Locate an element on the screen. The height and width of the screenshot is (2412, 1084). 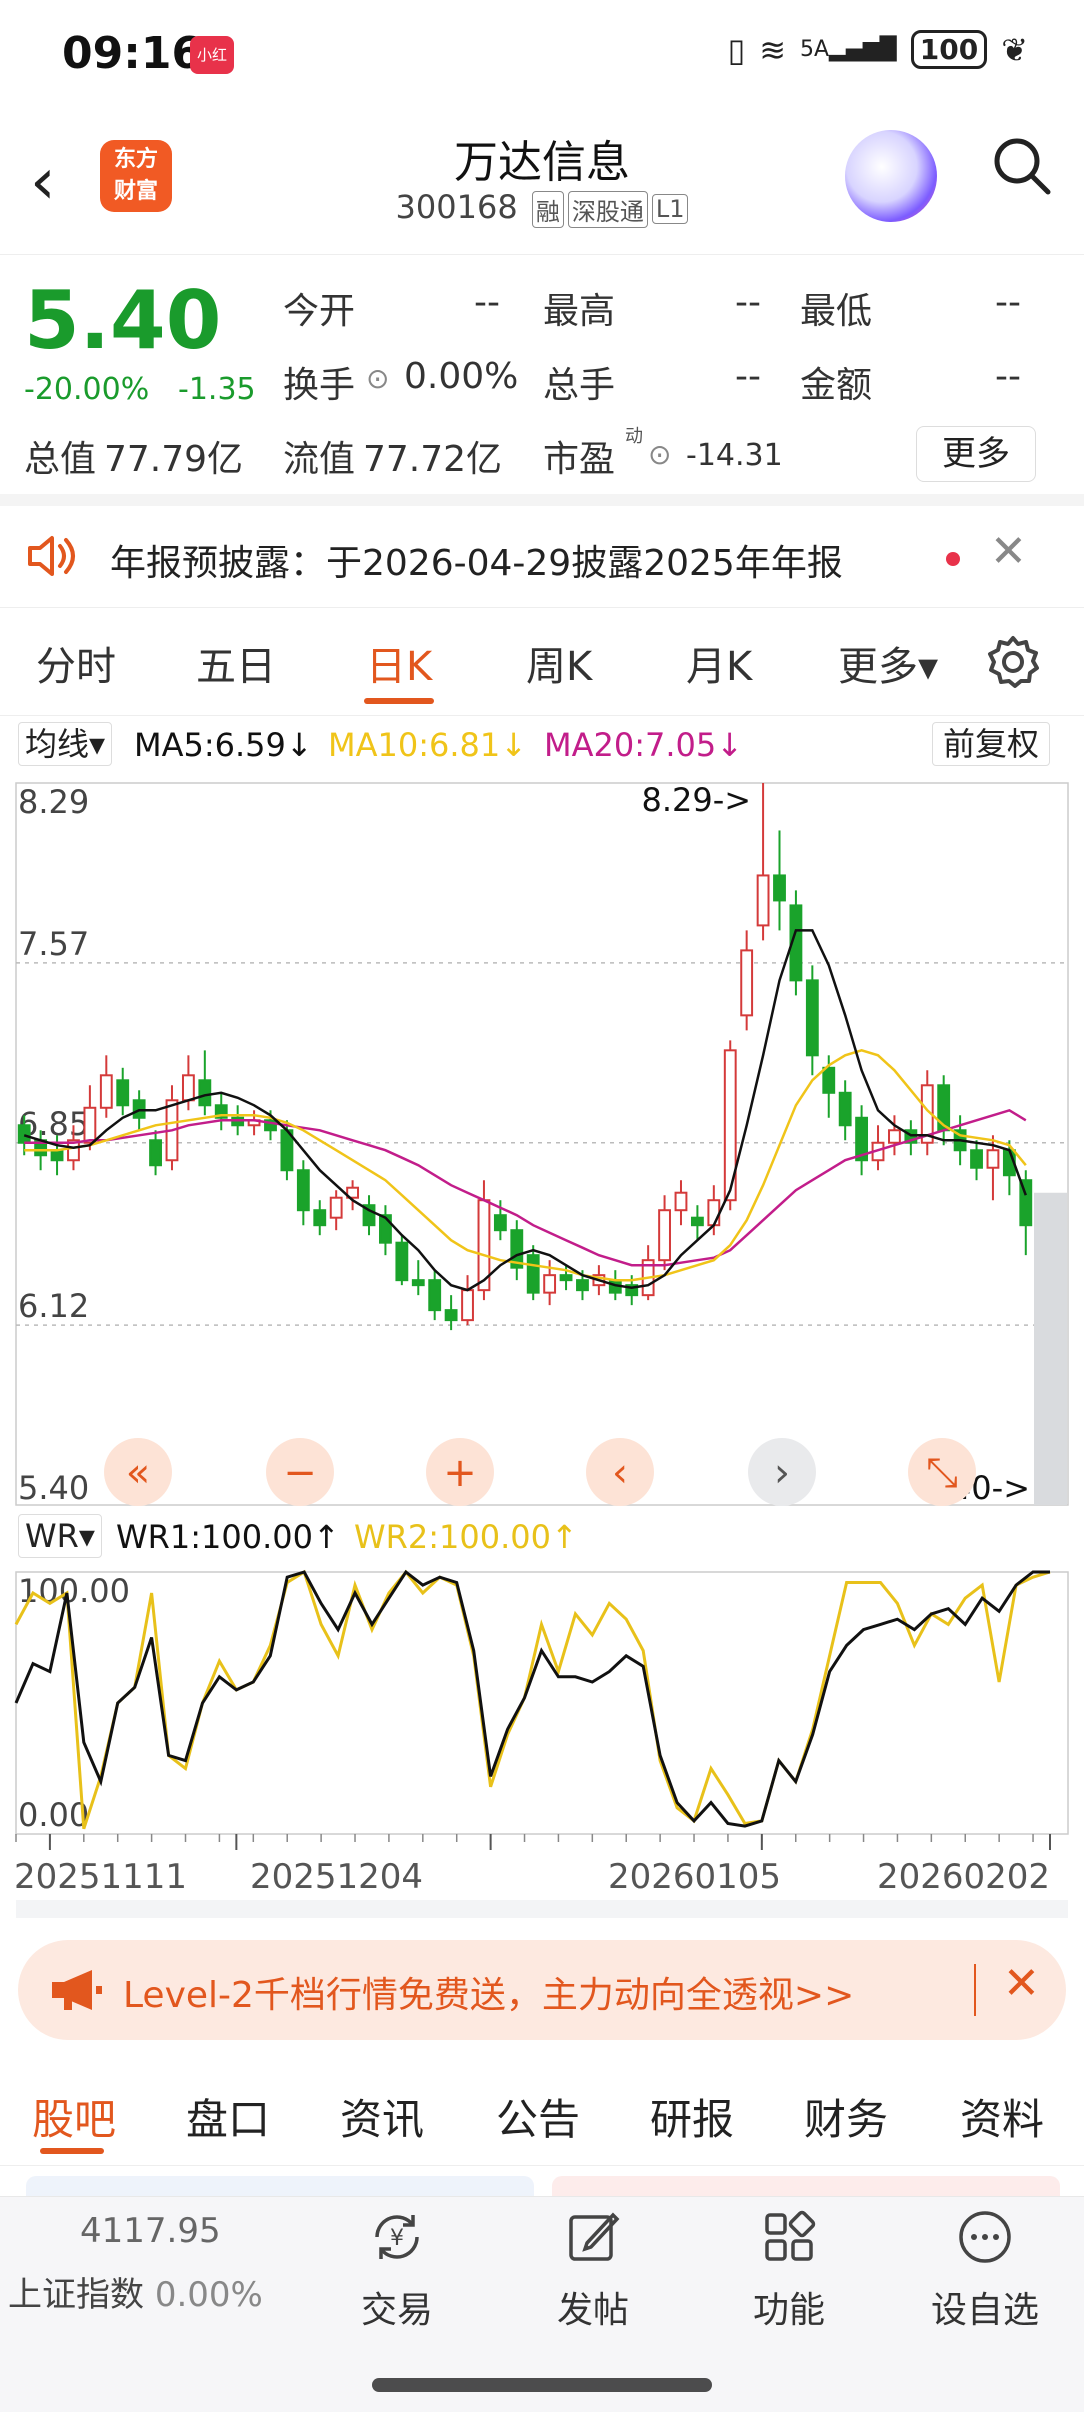
yen-cycle-icon: ¥ is located at coordinates (397, 2237).